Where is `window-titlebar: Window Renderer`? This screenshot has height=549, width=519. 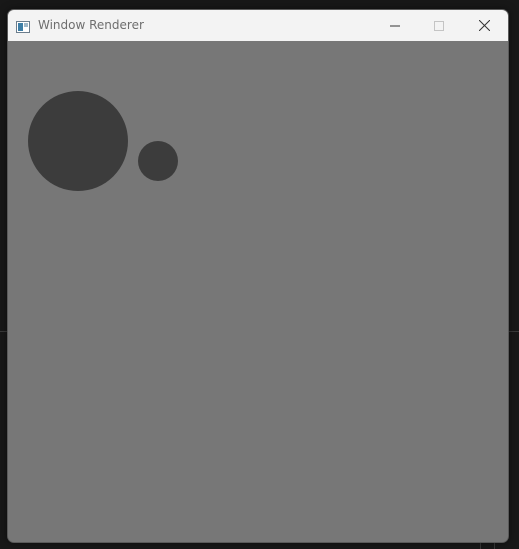
window-titlebar: Window Renderer is located at coordinates (258, 25).